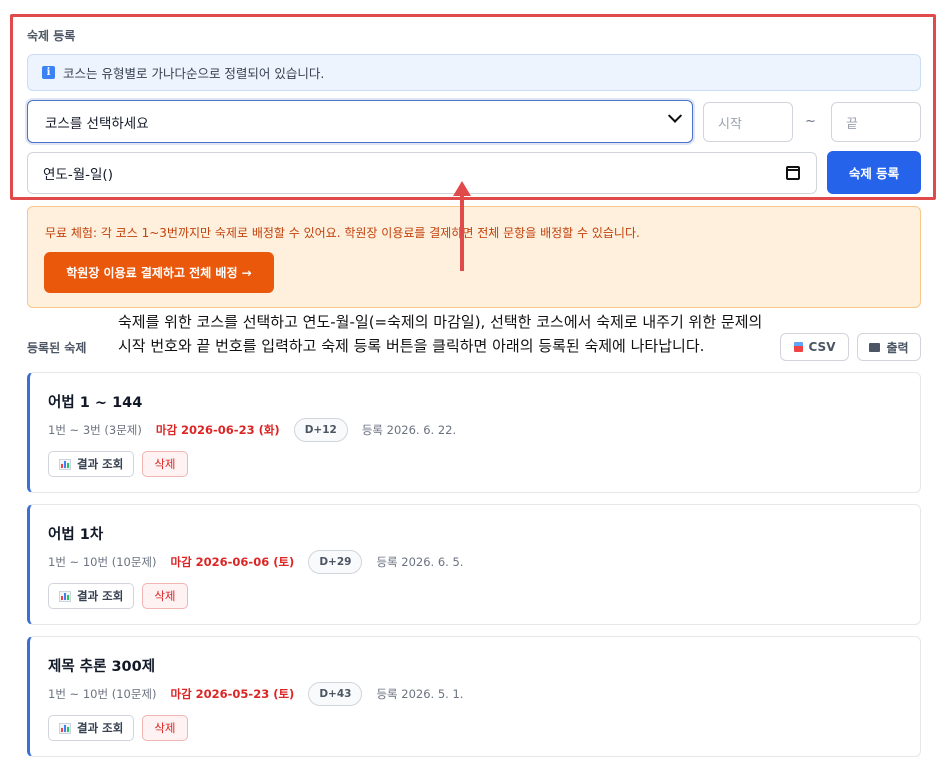 This screenshot has width=951, height=760. I want to click on homework-title: 어법 1 ~ 144, so click(95, 403).